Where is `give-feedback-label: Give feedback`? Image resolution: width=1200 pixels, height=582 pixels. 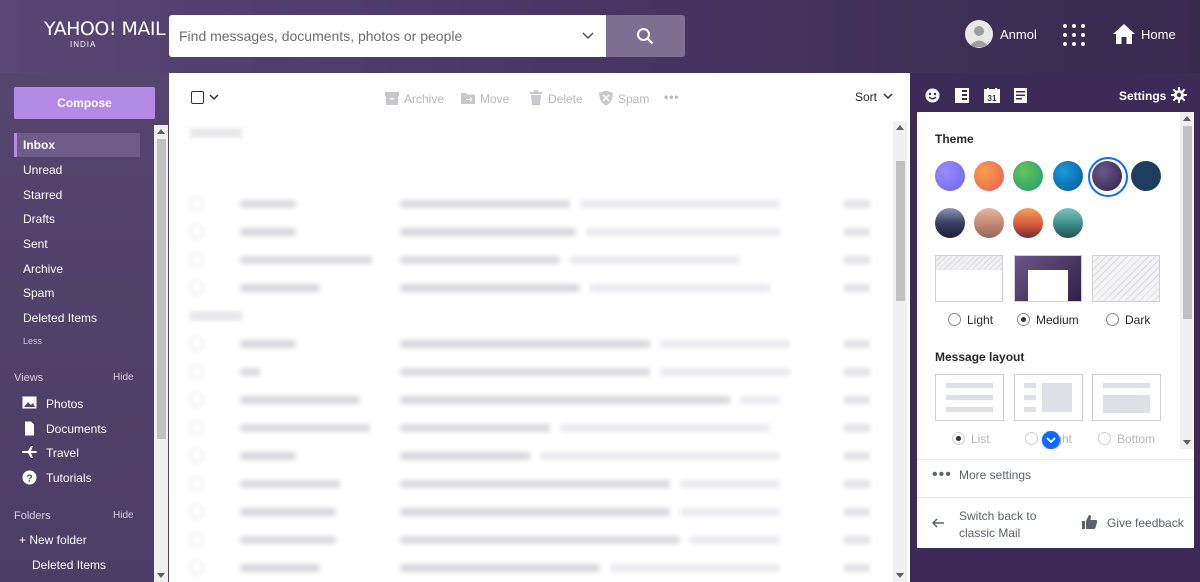 give-feedback-label: Give feedback is located at coordinates (1145, 523).